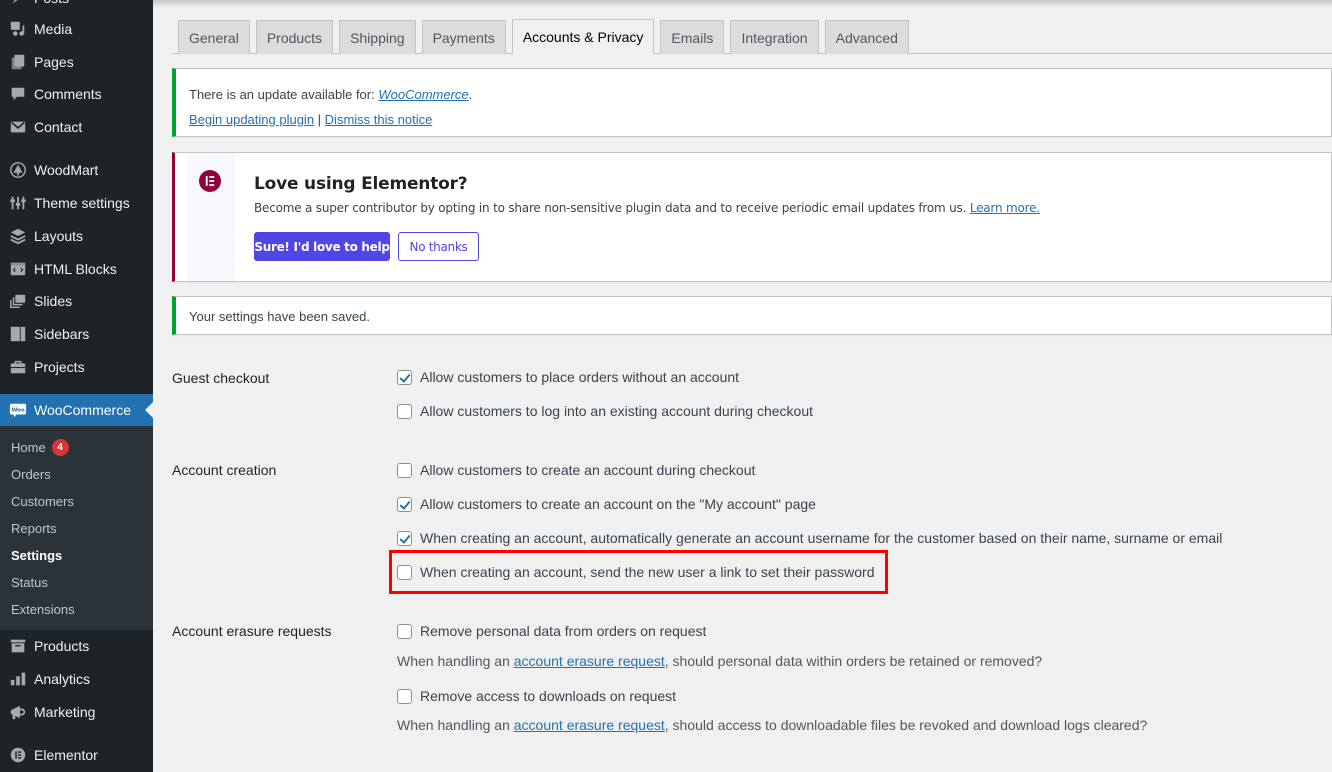  What do you see at coordinates (18, 367) in the screenshot?
I see `briefcase-icon` at bounding box center [18, 367].